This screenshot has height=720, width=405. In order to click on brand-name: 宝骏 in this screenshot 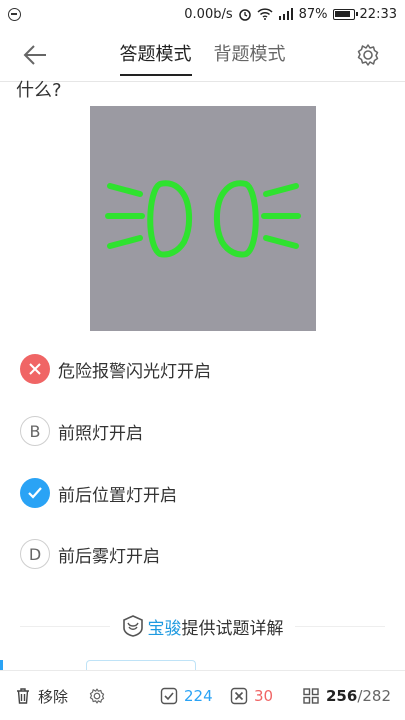, I will do `click(164, 628)`.